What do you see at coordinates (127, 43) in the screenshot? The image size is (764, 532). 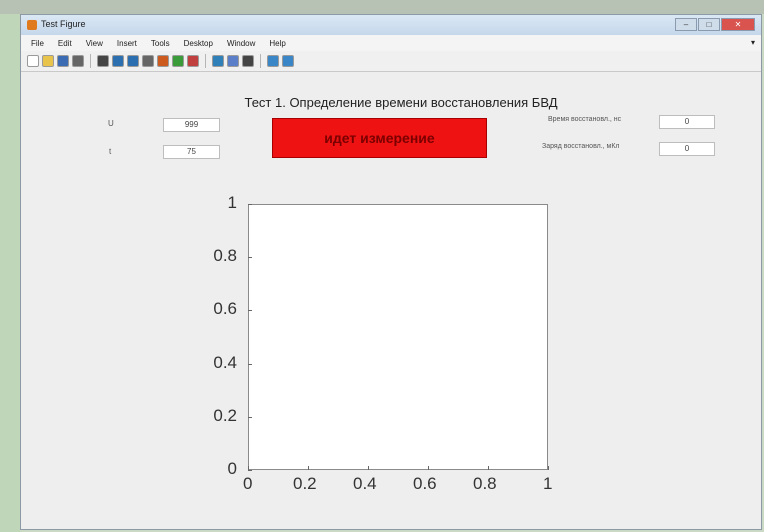 I see `menu-insert: Insert` at bounding box center [127, 43].